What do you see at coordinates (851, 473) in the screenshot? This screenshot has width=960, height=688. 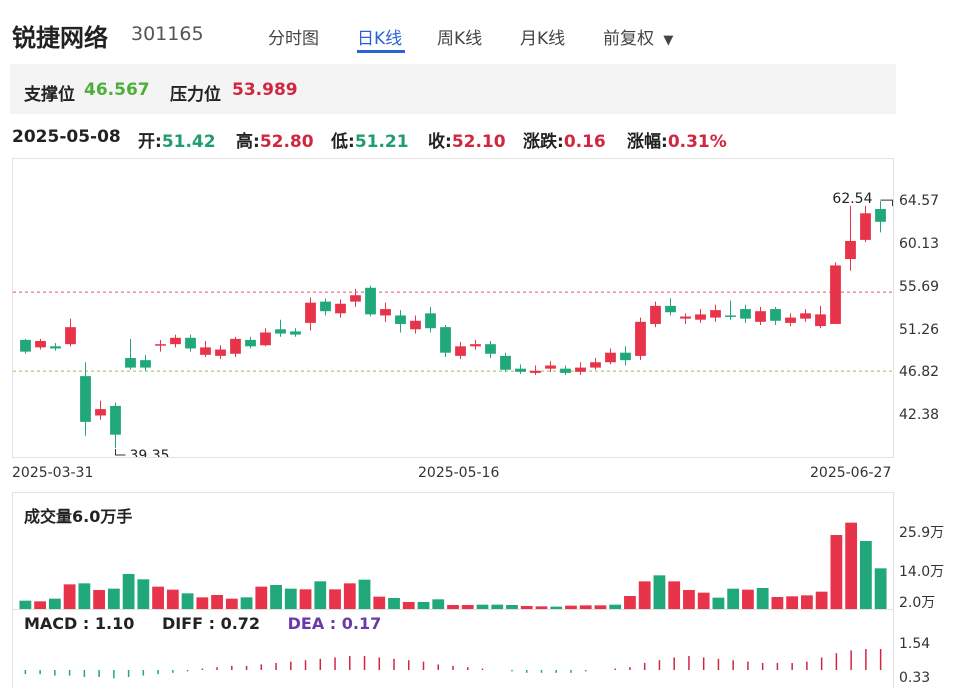 I see `x-date-end: 2025-06-27` at bounding box center [851, 473].